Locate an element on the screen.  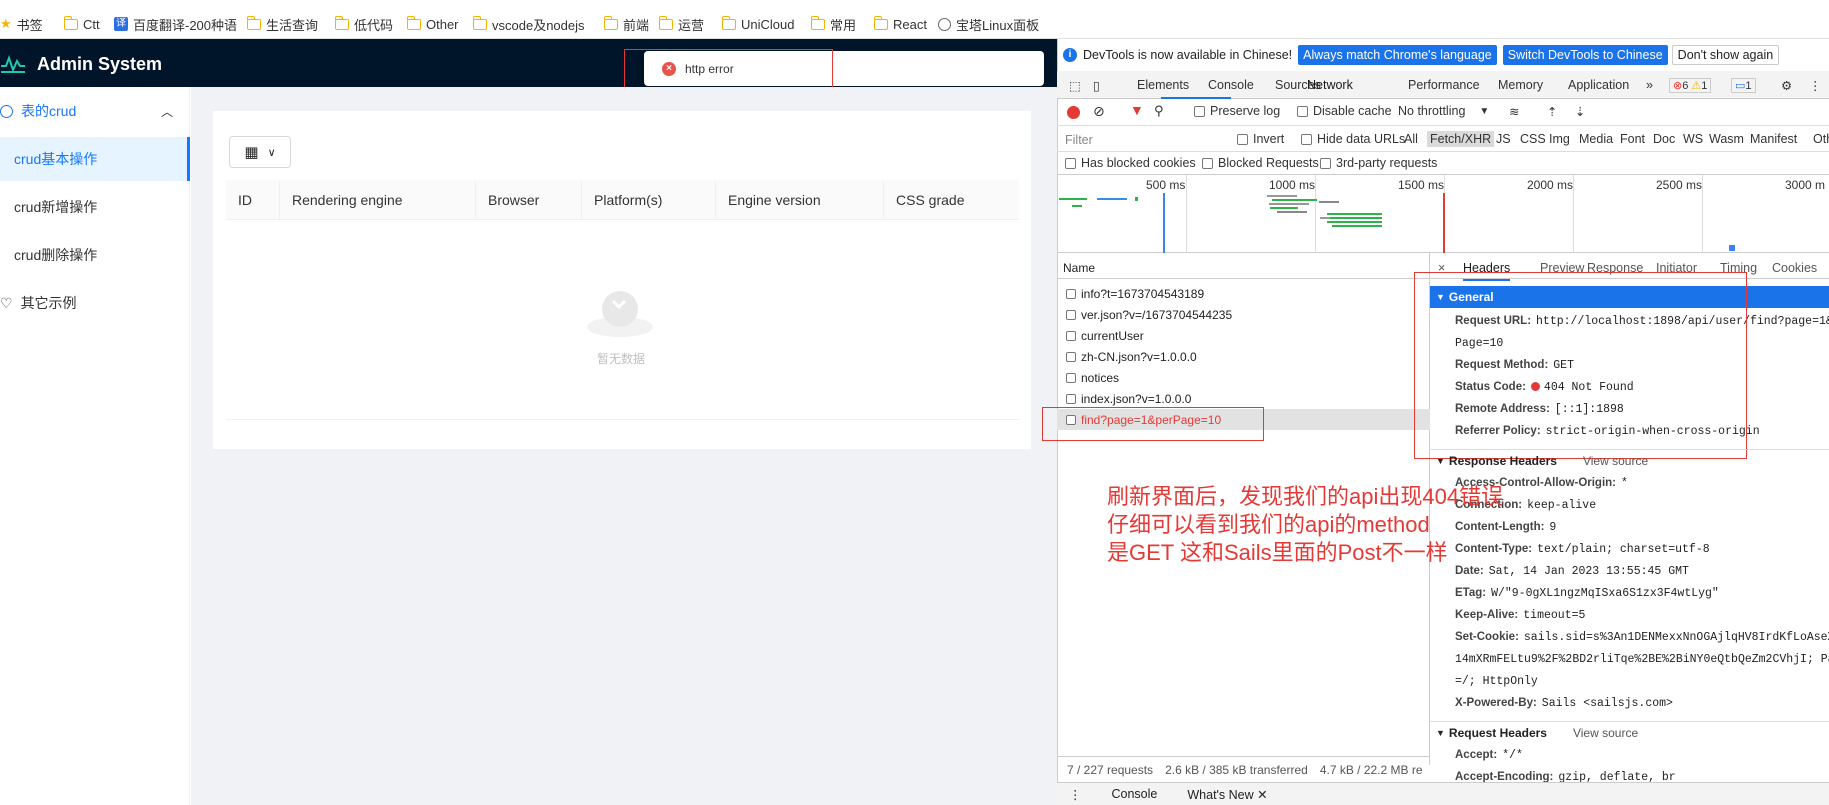
sidebar-item-crud-basic: crud基本操作 is located at coordinates (95, 159).